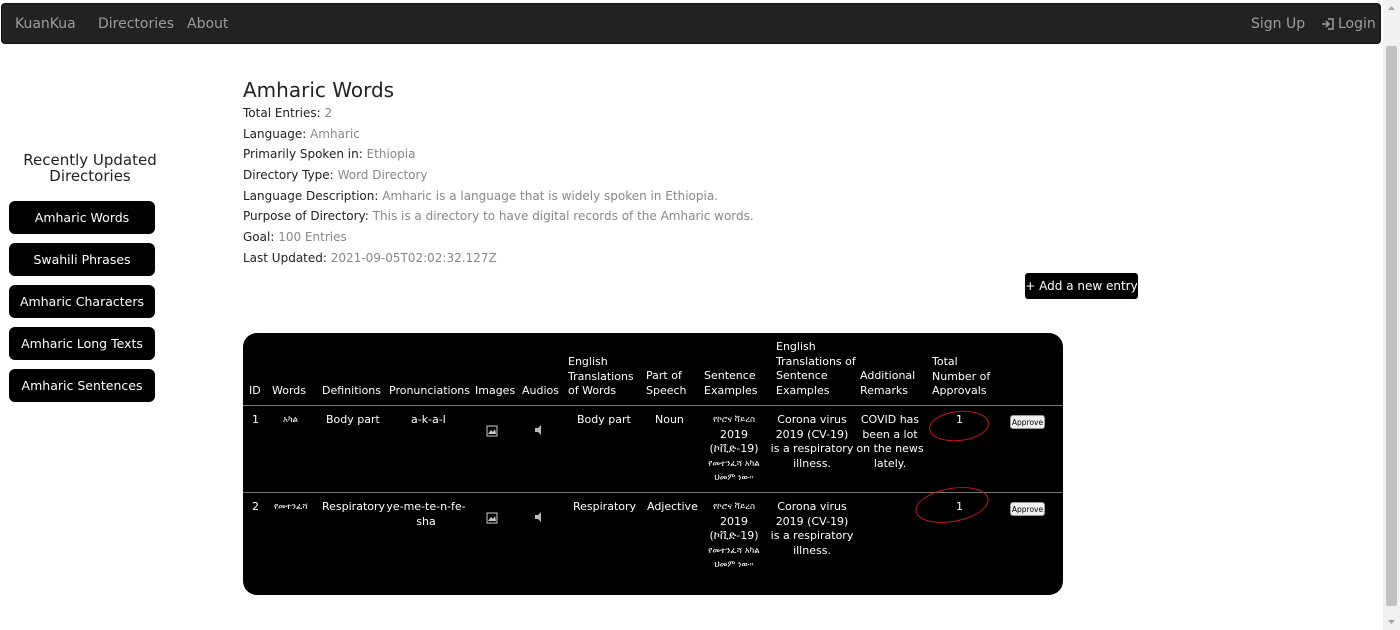 The image size is (1400, 630). Describe the element at coordinates (428, 419) in the screenshot. I see `row-pronunciation: a-k-a-l` at that location.